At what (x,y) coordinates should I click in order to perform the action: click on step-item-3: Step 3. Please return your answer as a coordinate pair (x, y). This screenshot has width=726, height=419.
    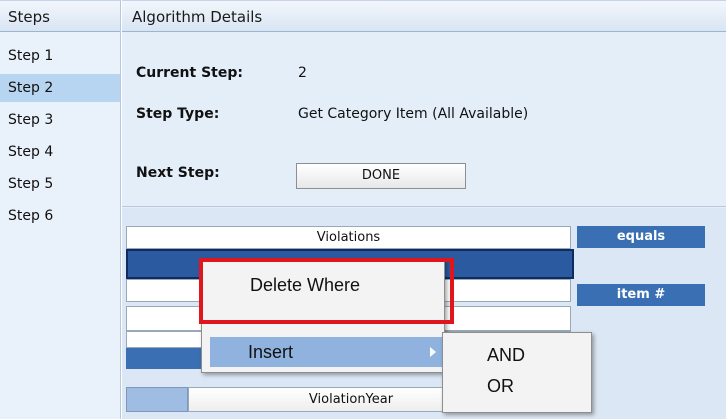
    Looking at the image, I should click on (60, 120).